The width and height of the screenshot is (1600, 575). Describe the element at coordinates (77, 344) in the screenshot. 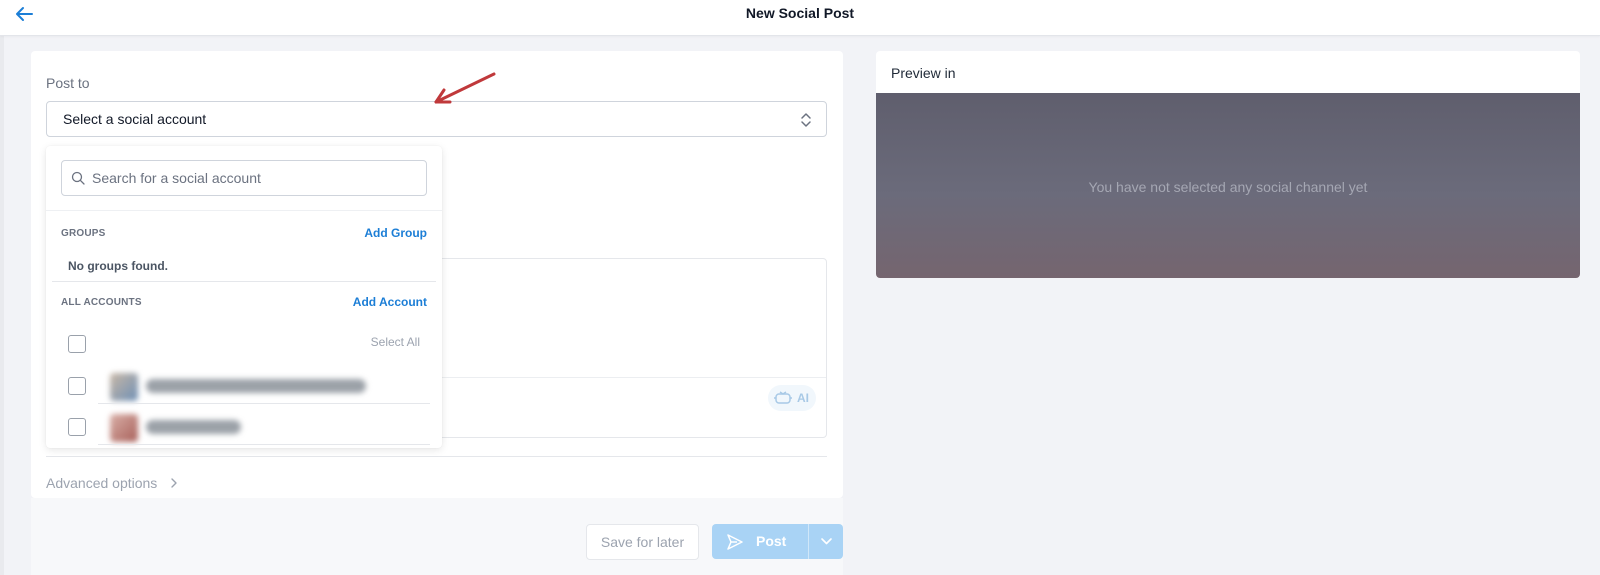

I see `select-all-checkbox` at that location.